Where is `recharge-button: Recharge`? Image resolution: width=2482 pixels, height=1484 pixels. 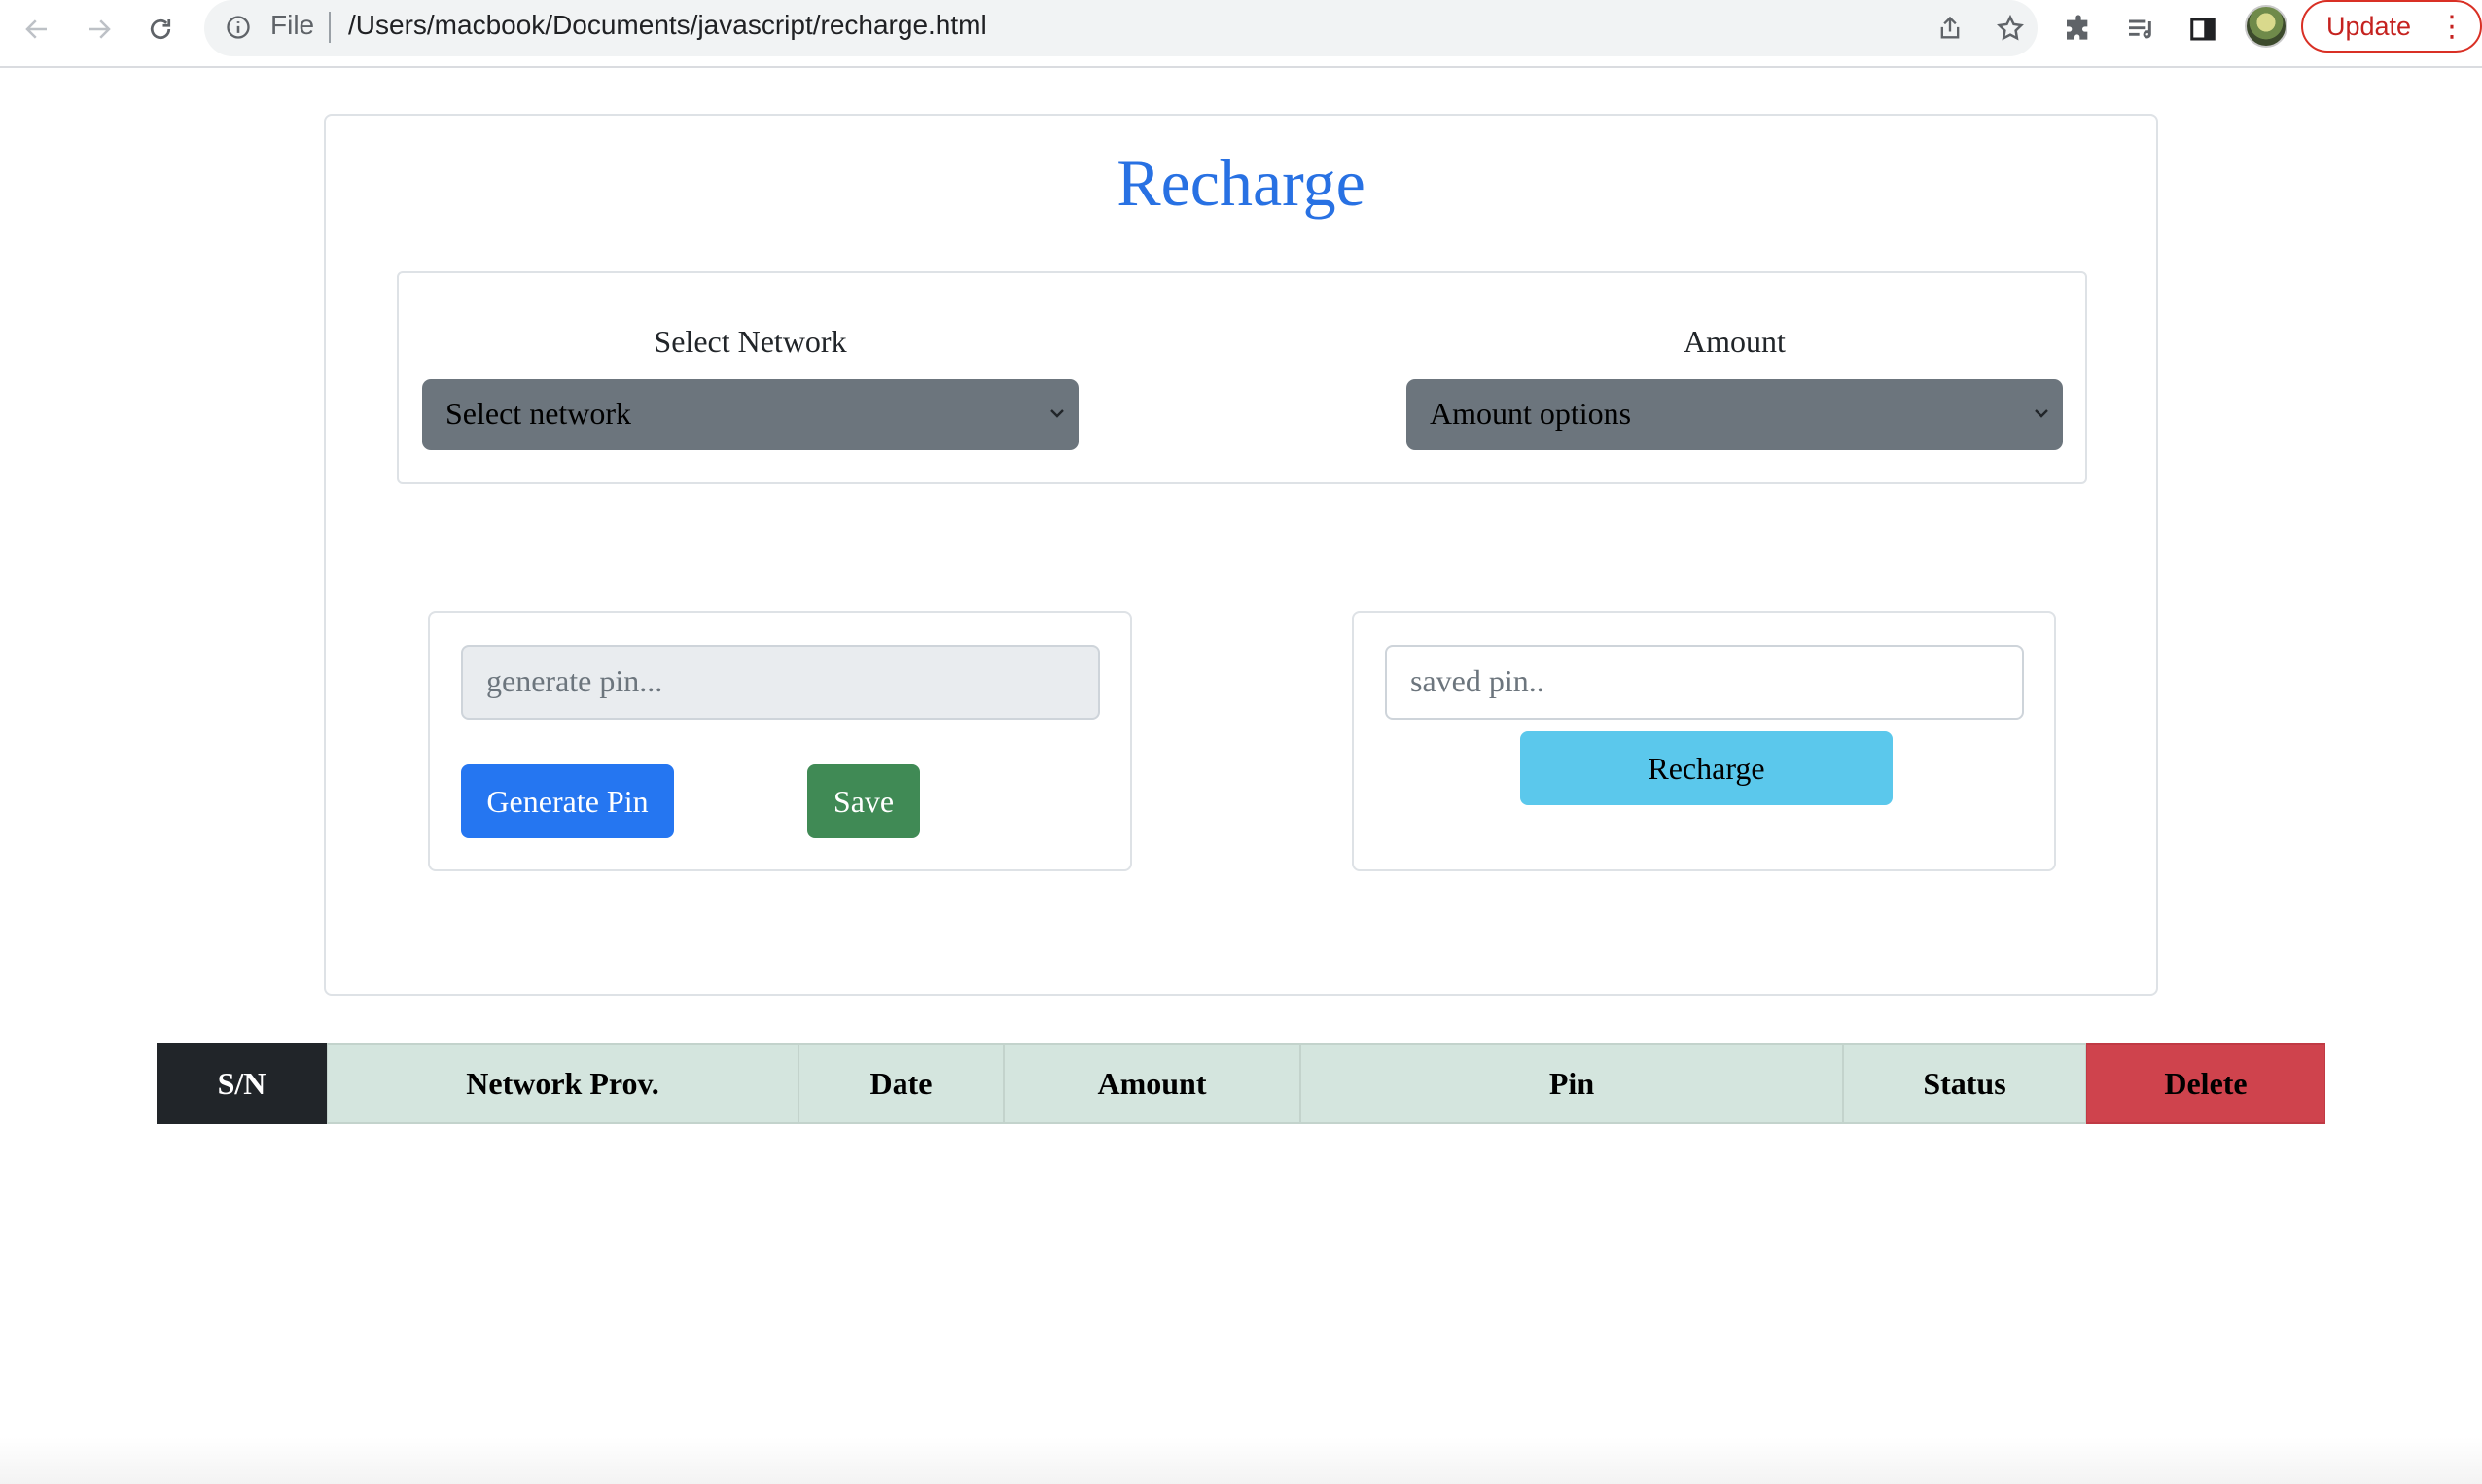 recharge-button: Recharge is located at coordinates (1706, 768).